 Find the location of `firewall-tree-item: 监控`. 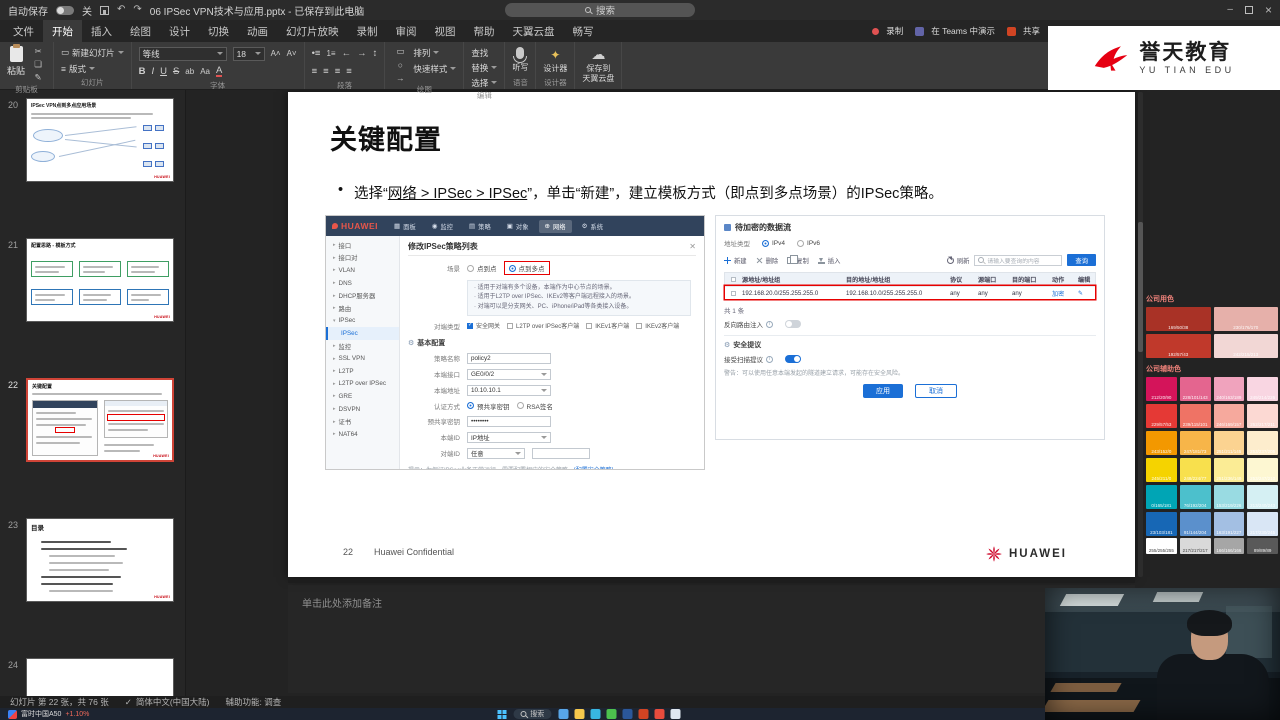

firewall-tree-item: 监控 is located at coordinates (362, 346).